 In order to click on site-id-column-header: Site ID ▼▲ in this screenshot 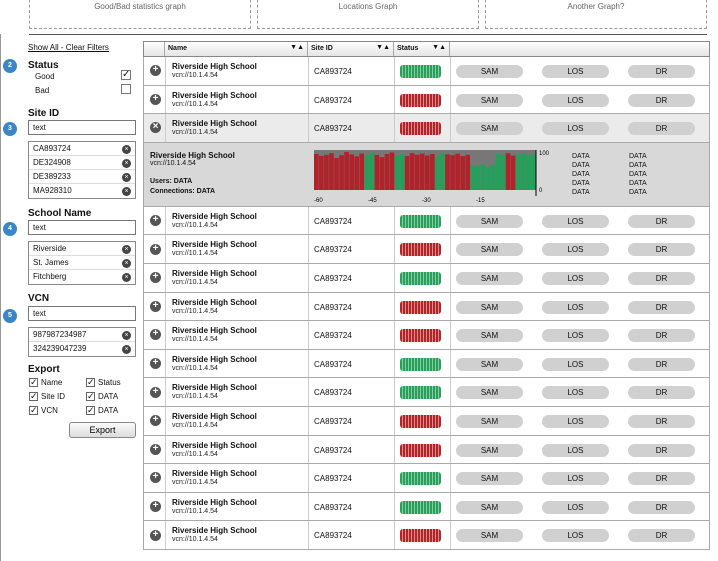, I will do `click(351, 49)`.